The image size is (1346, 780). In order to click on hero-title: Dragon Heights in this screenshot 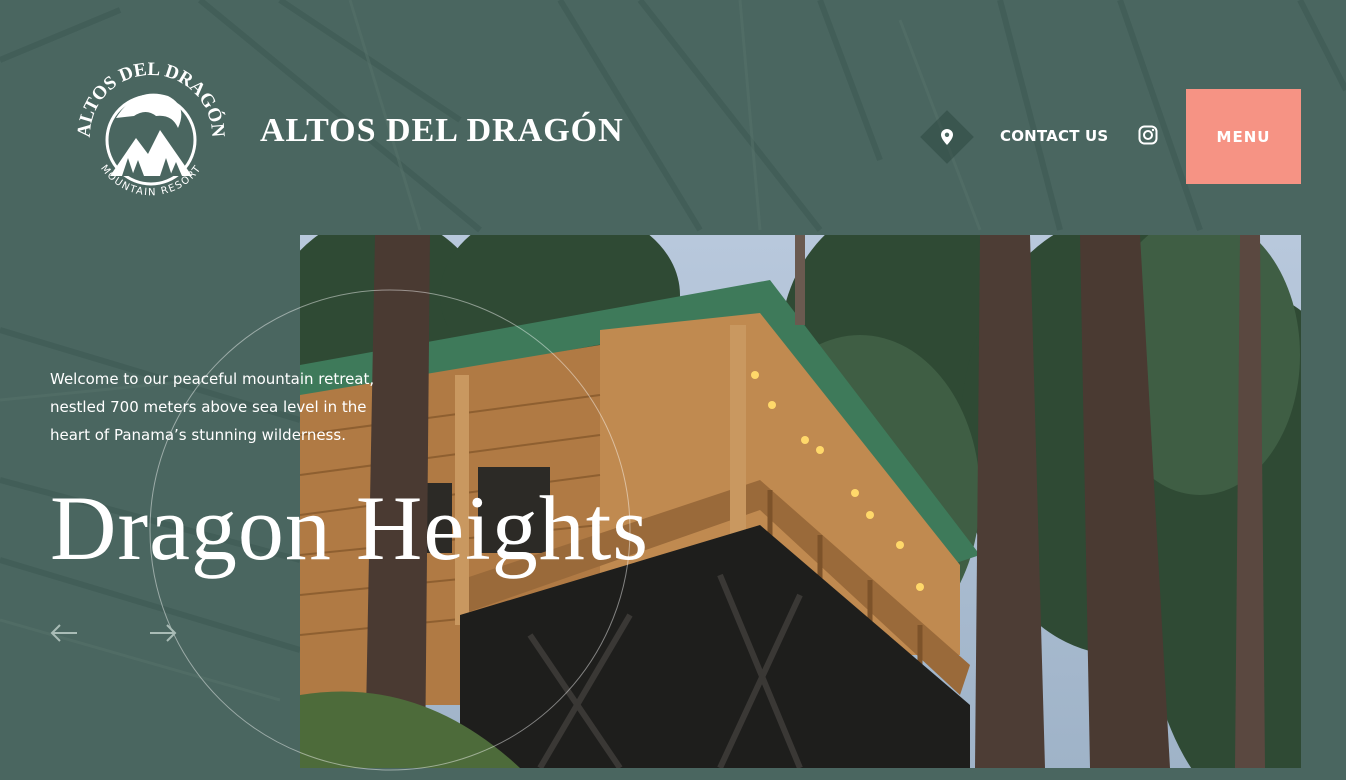, I will do `click(350, 528)`.